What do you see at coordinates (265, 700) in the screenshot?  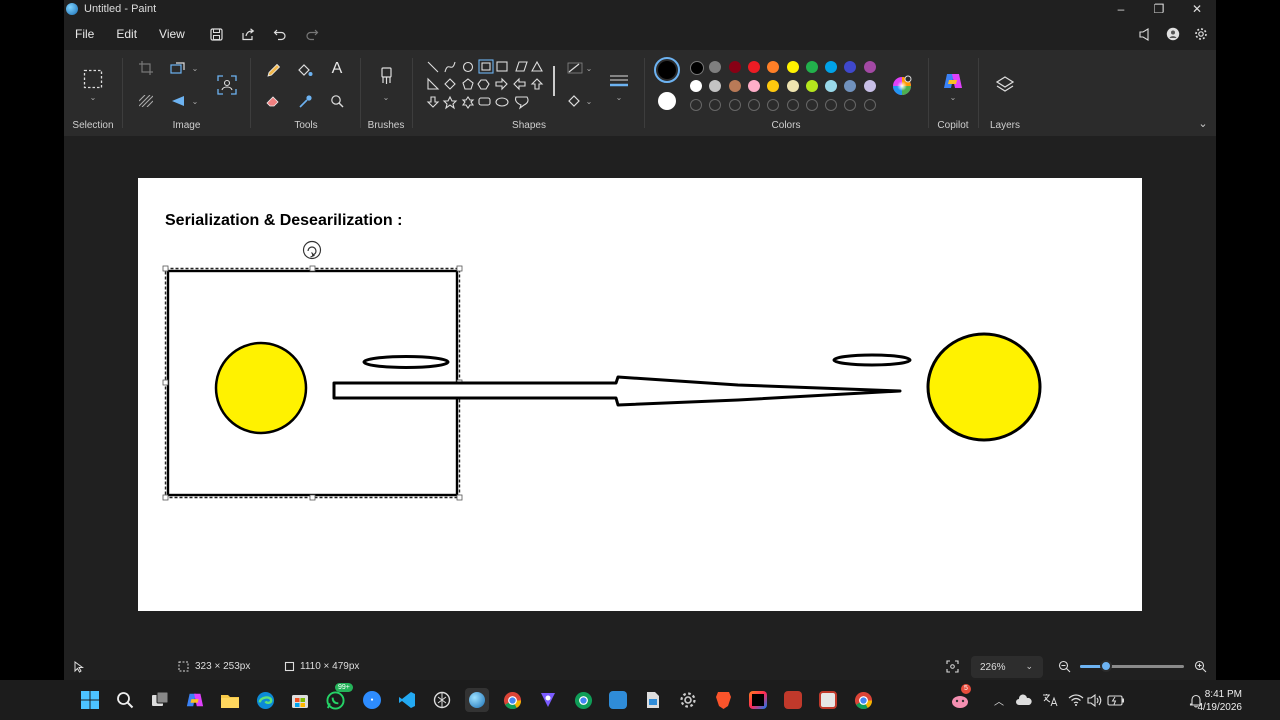 I see `edge-browser-icon` at bounding box center [265, 700].